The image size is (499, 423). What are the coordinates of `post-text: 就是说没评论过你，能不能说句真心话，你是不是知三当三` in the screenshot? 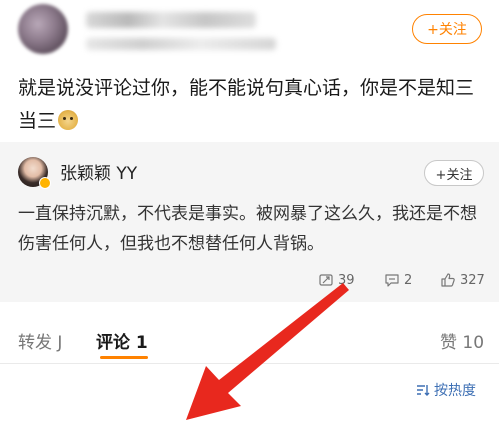 It's located at (253, 105).